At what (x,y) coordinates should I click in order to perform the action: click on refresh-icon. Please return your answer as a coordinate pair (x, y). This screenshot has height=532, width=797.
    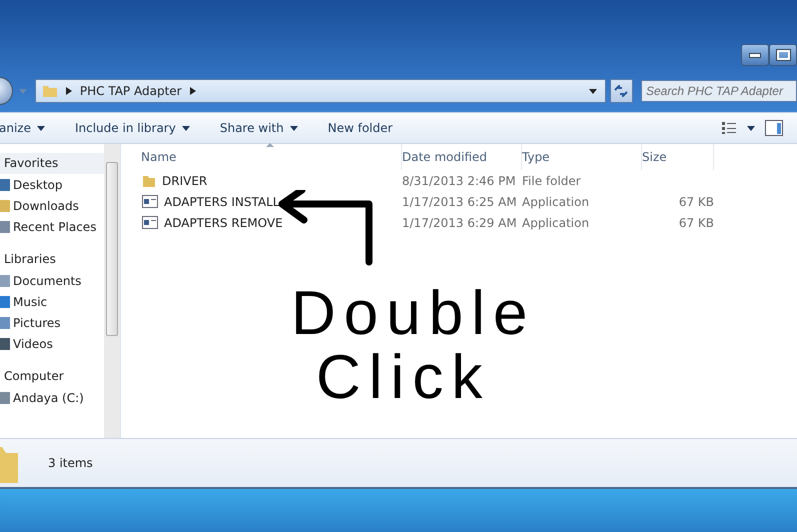
    Looking at the image, I should click on (621, 91).